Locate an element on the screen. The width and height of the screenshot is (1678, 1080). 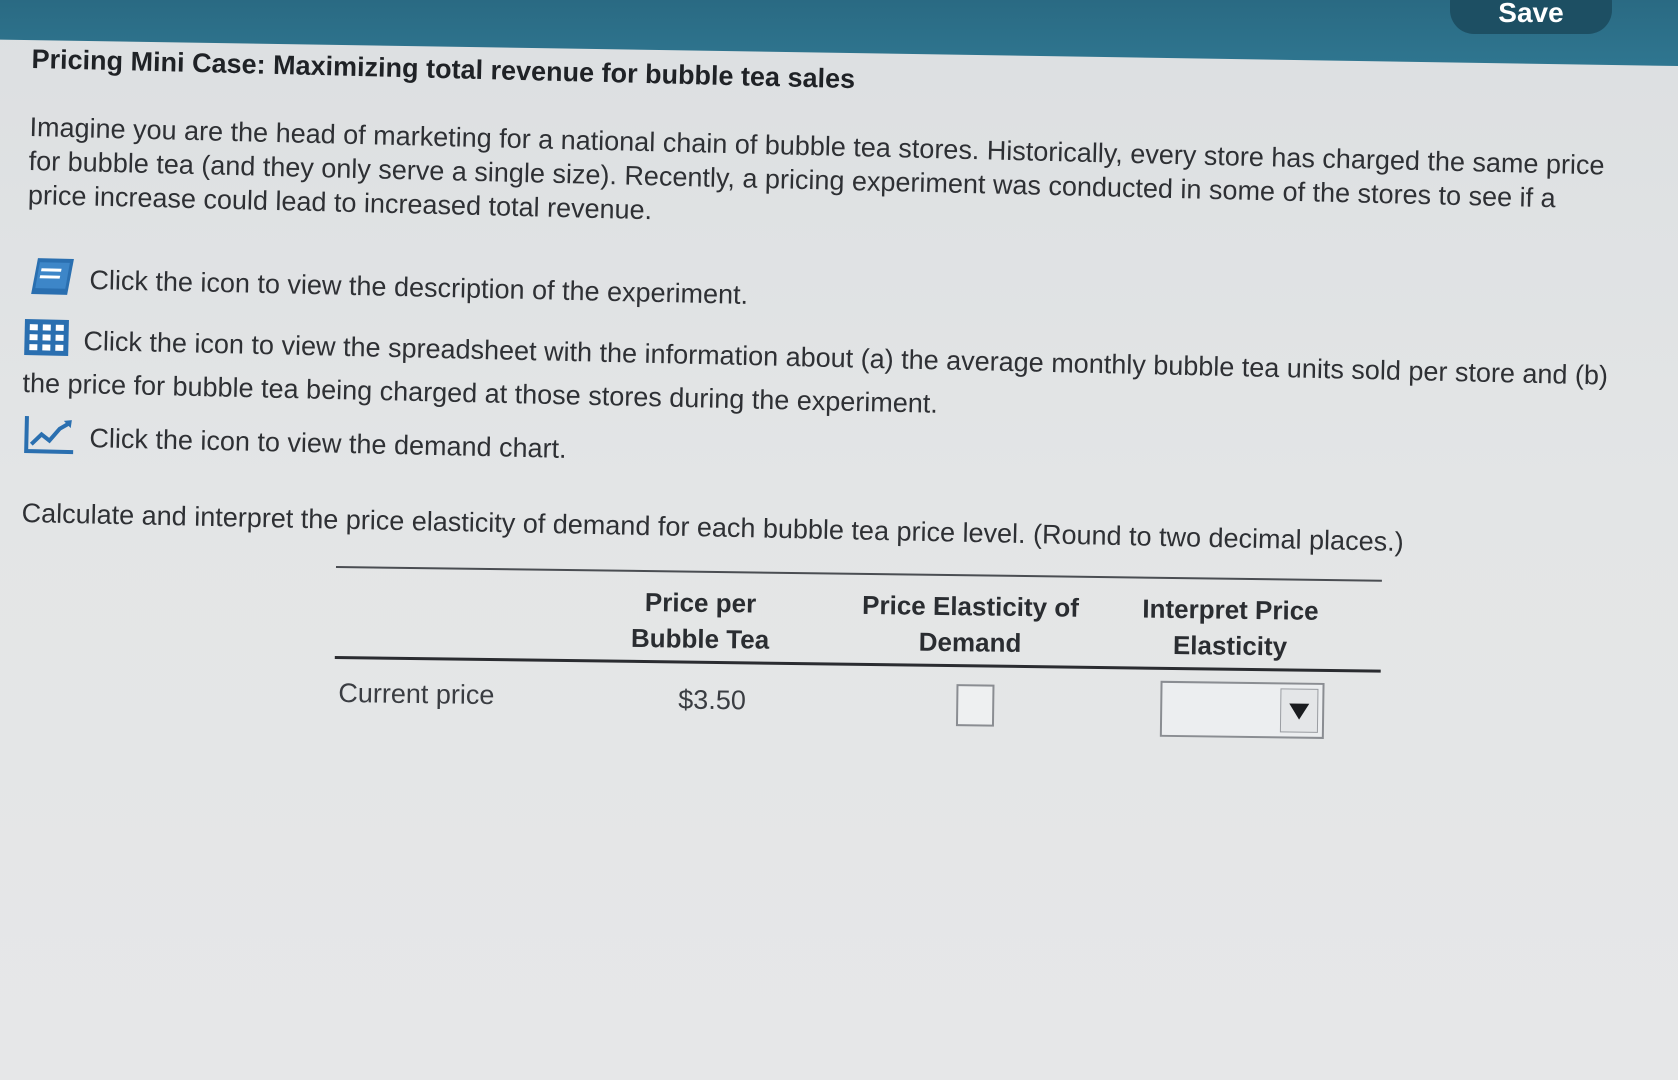
interpret-dropdown is located at coordinates (1242, 709).